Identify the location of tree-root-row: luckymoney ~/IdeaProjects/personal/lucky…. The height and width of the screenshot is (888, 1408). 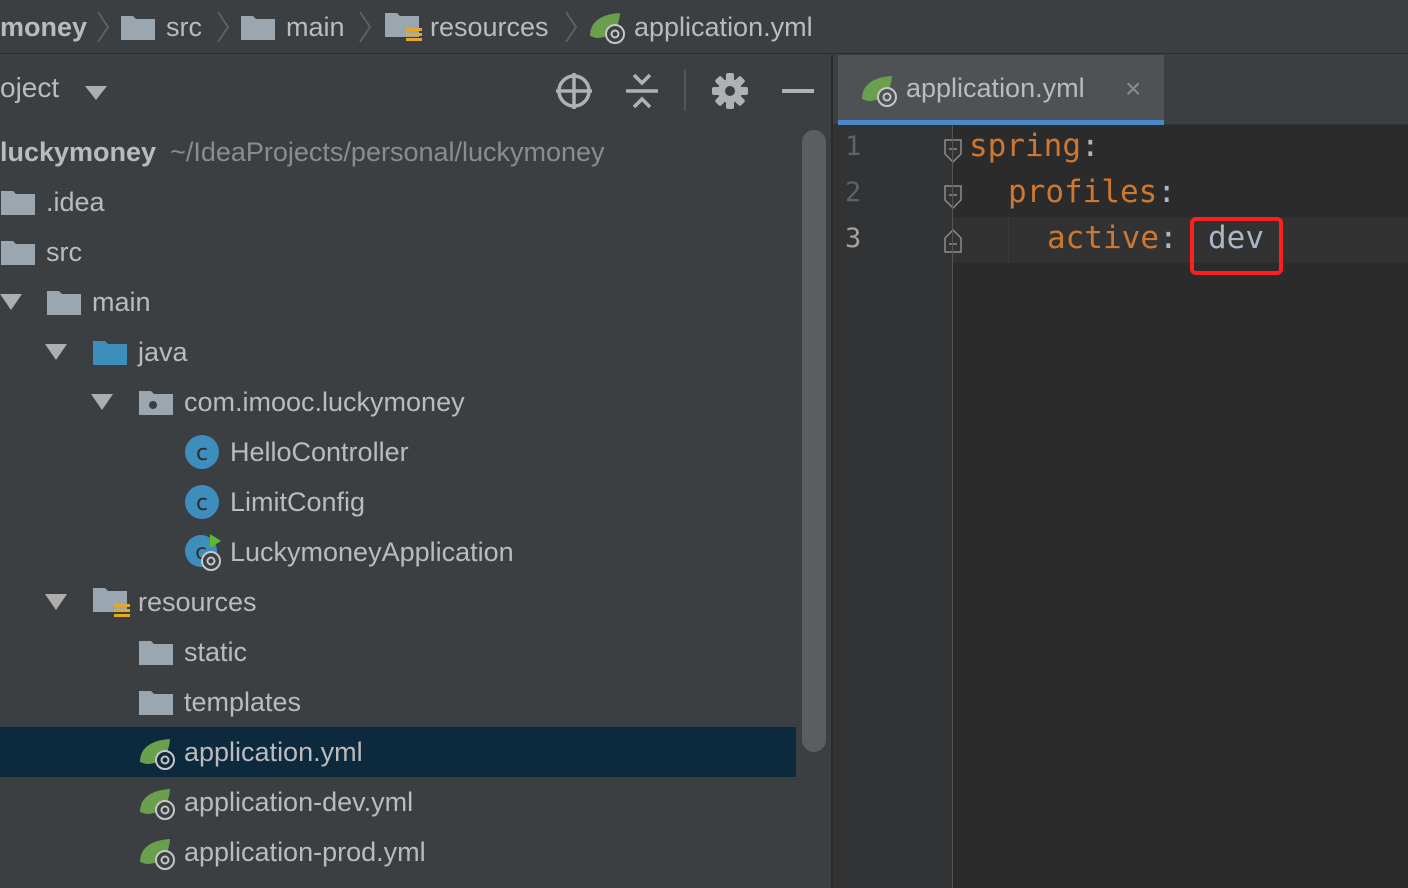
(398, 152).